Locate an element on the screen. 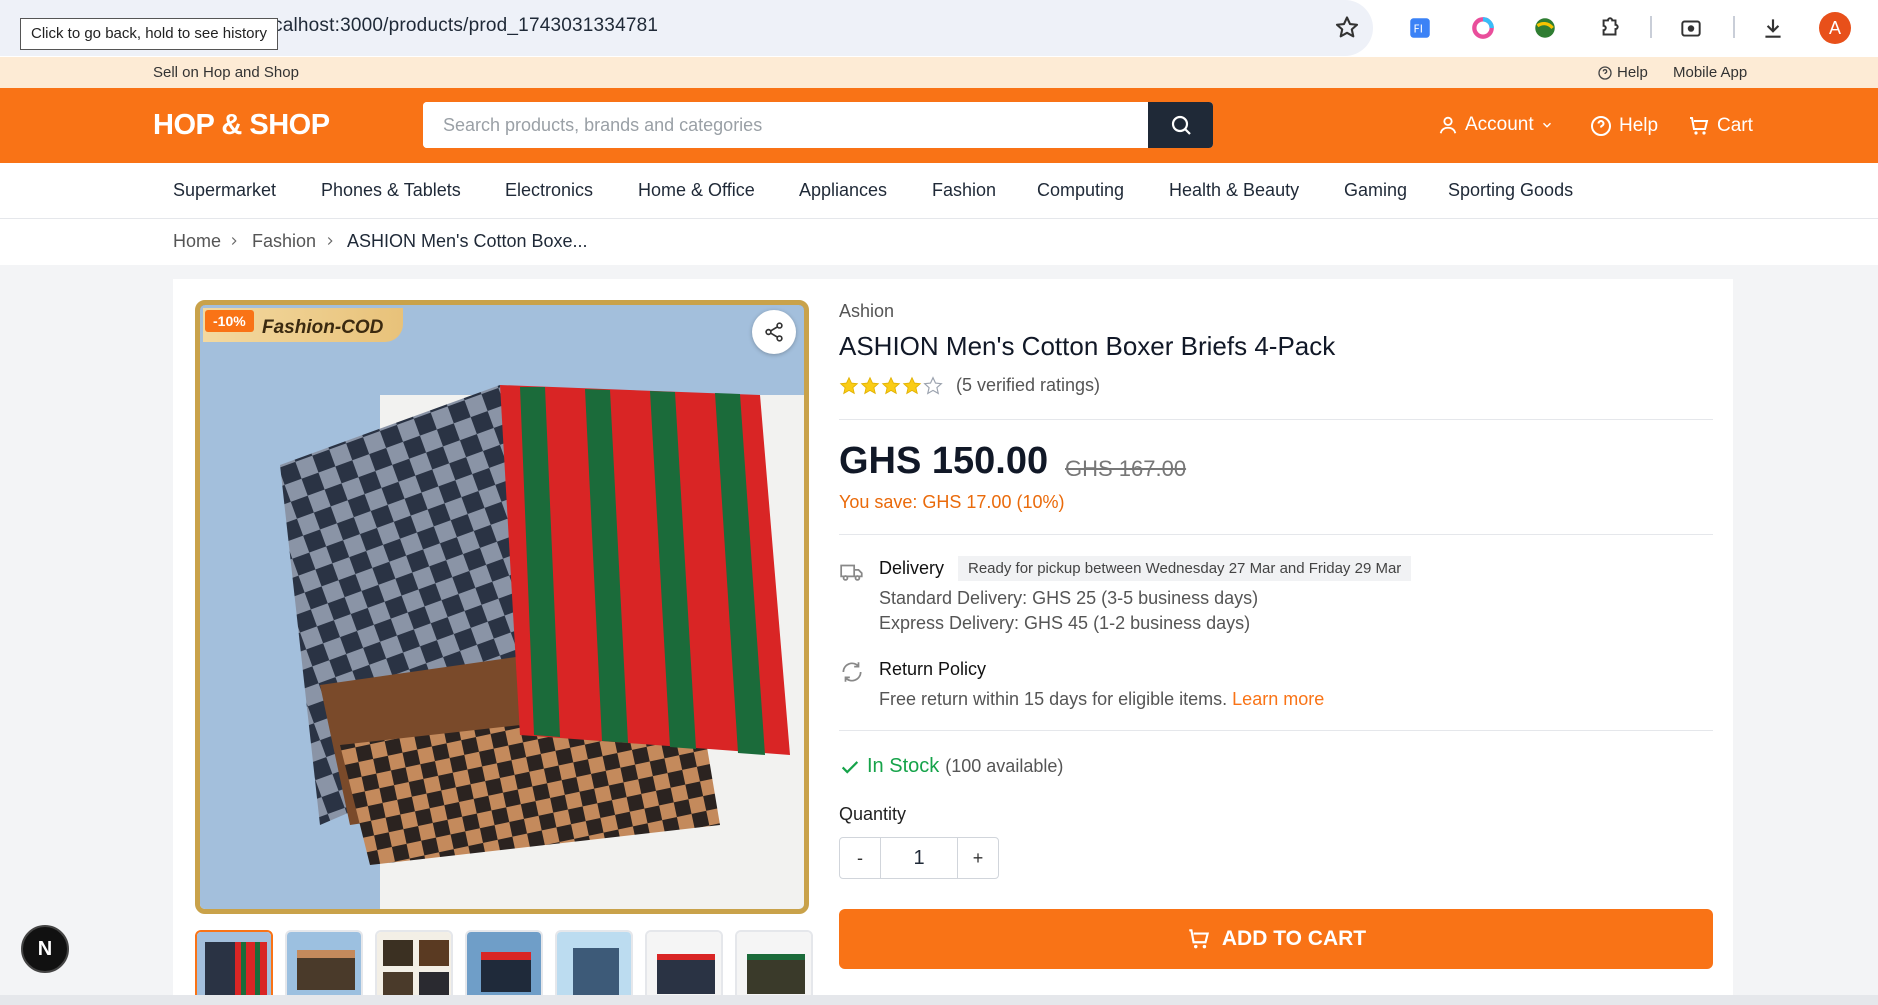 This screenshot has height=1005, width=1878. extension-ring-icon is located at coordinates (1483, 28).